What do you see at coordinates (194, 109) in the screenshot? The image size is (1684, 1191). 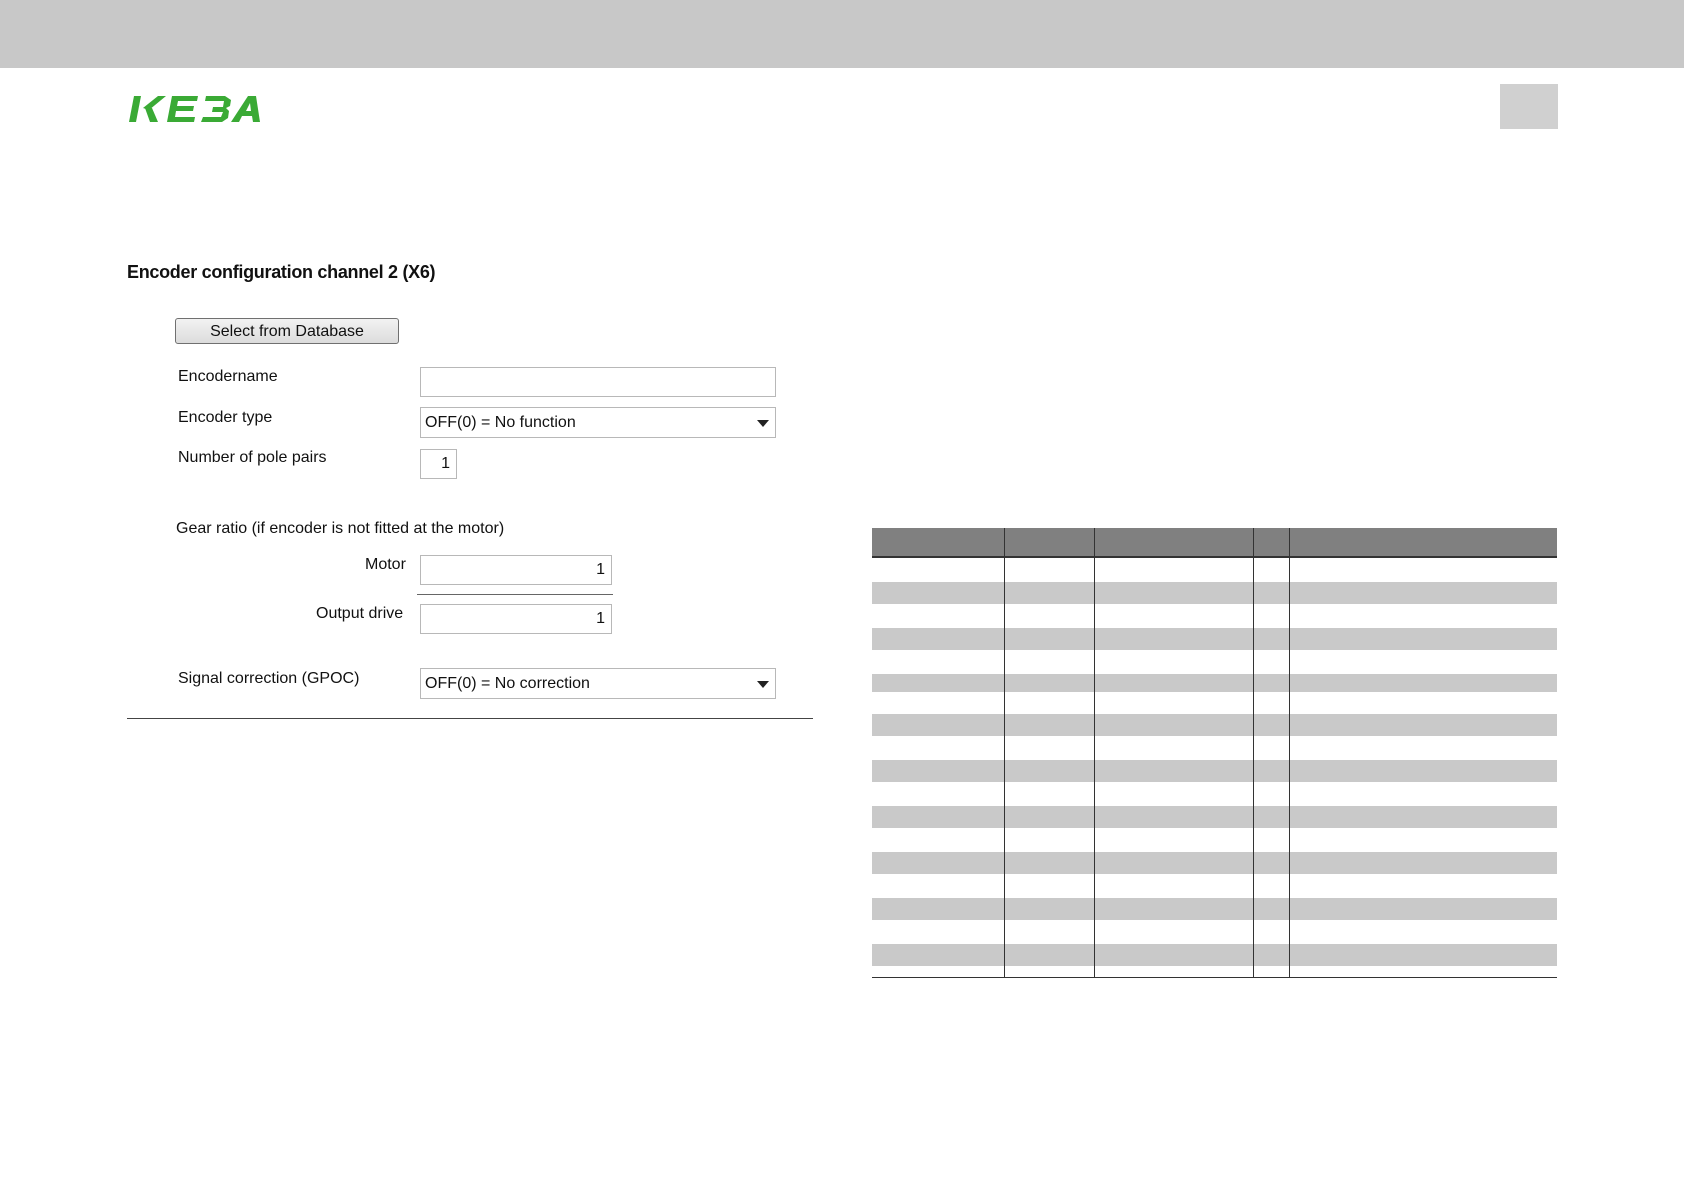 I see `keba-logo` at bounding box center [194, 109].